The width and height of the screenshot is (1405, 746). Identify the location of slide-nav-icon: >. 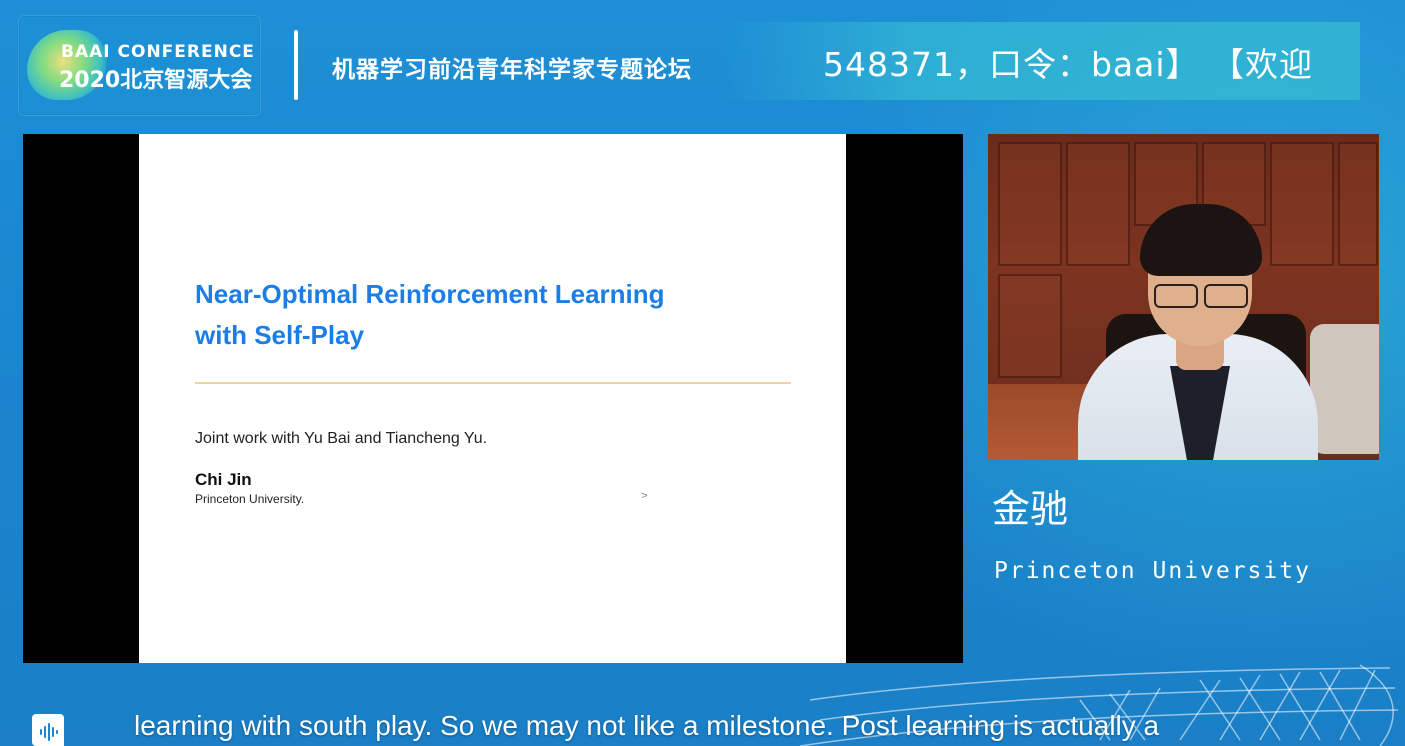
(644, 496).